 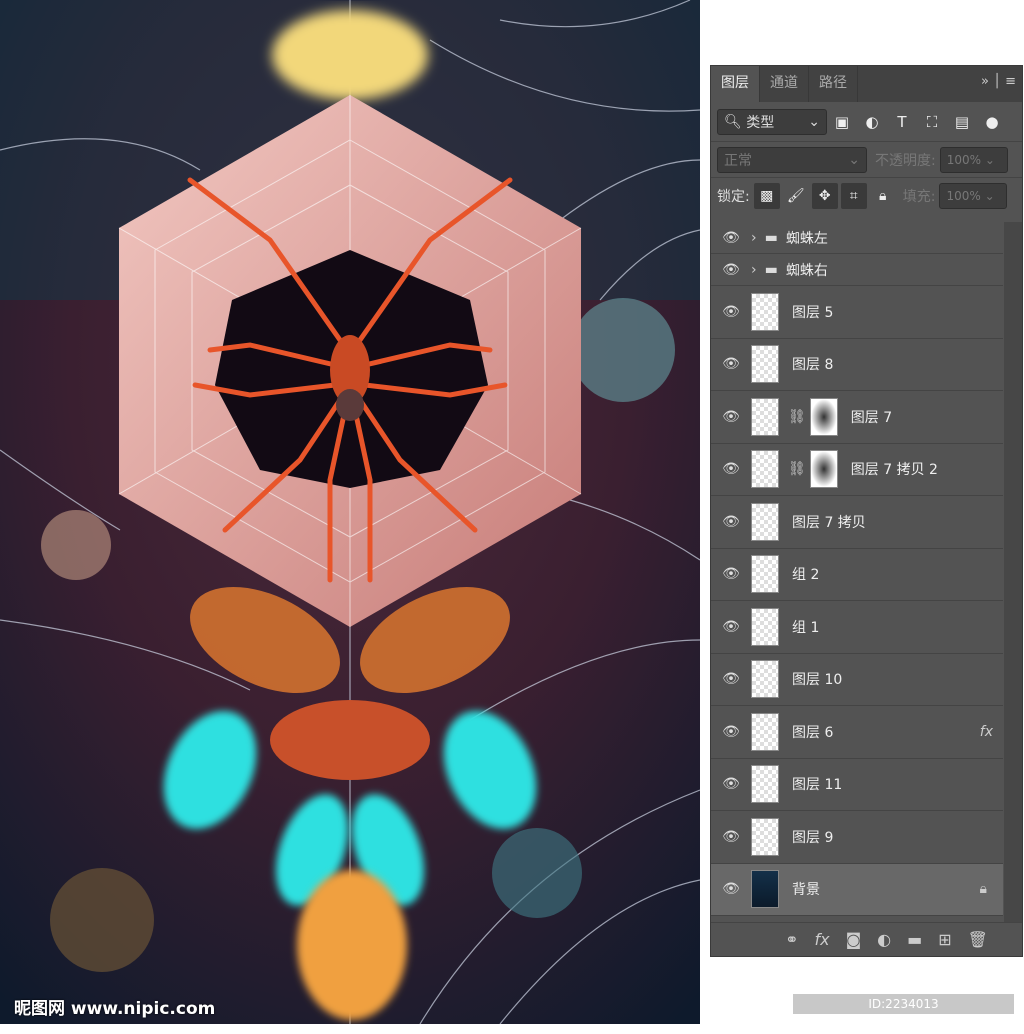 I want to click on delete-layer-icon: 🗑︎, so click(x=978, y=939).